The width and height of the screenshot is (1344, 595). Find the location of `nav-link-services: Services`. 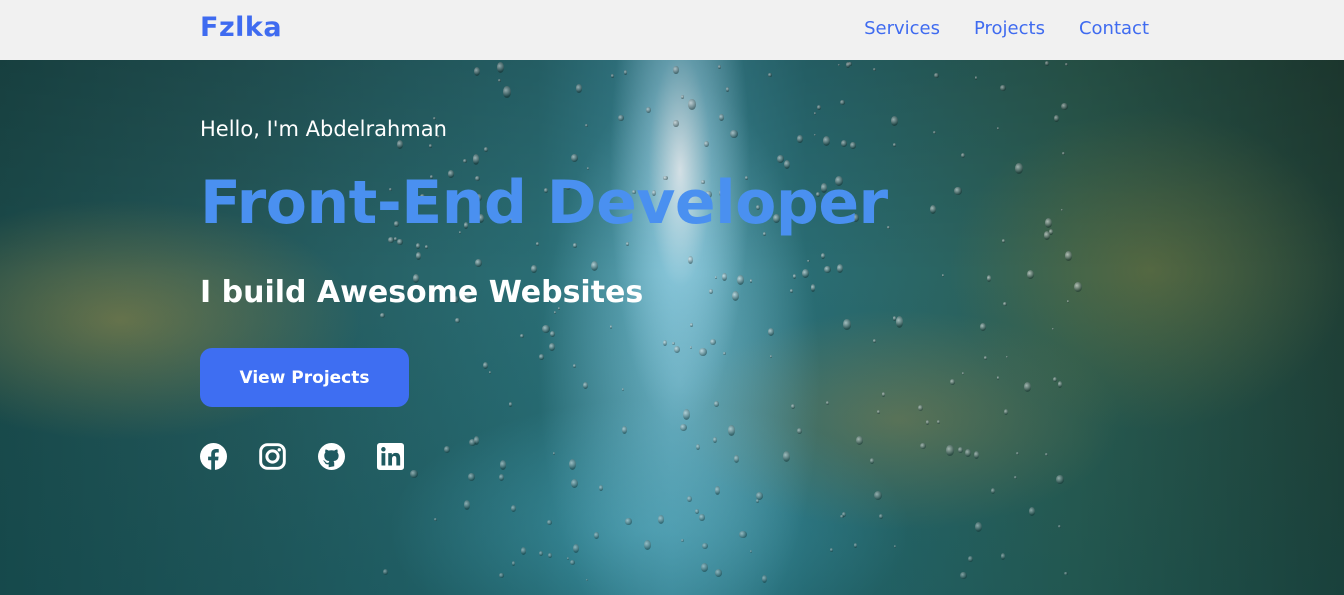

nav-link-services: Services is located at coordinates (902, 28).